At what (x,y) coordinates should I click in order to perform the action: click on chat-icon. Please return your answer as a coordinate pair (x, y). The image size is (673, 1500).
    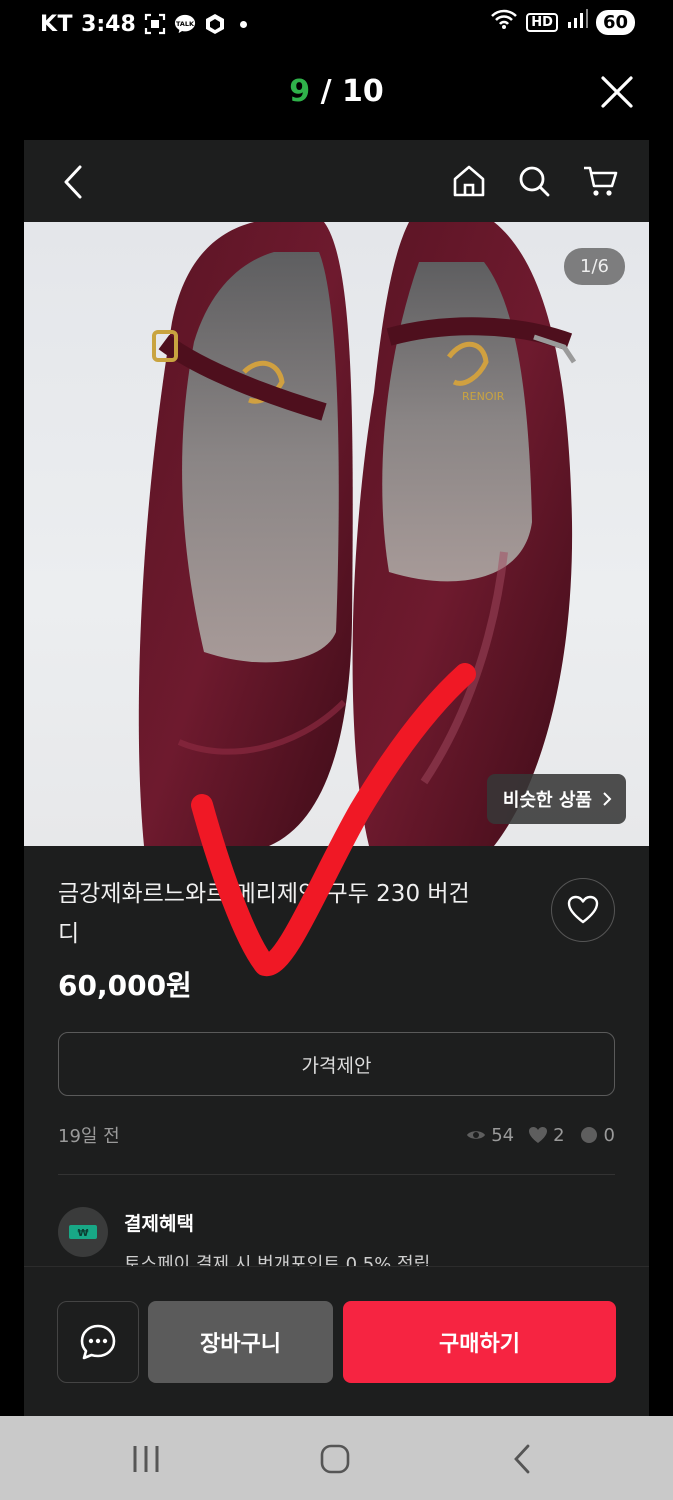
    Looking at the image, I should click on (98, 1342).